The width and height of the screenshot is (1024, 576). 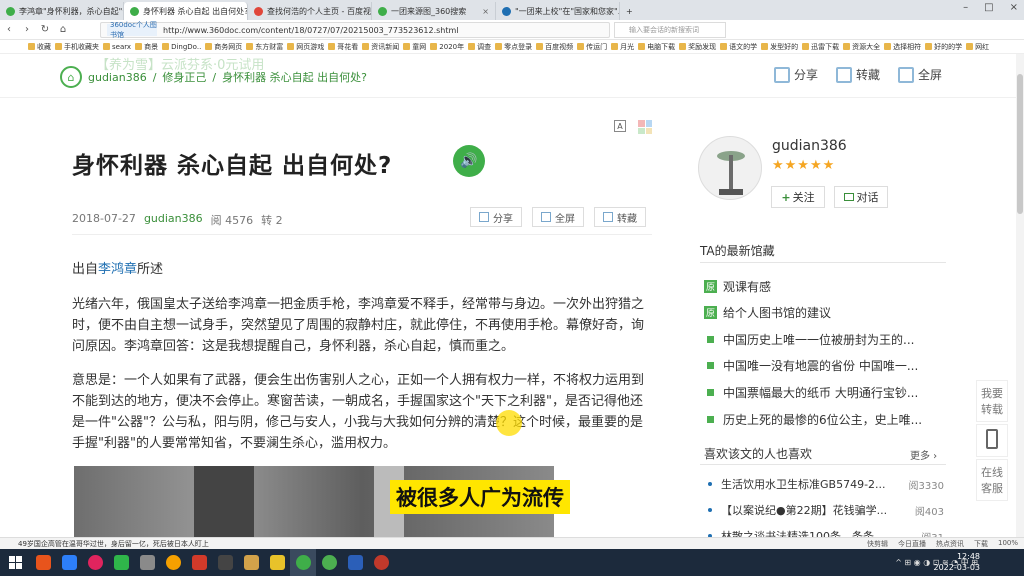 What do you see at coordinates (181, 47) in the screenshot?
I see `bookmark-item: DingDo..` at bounding box center [181, 47].